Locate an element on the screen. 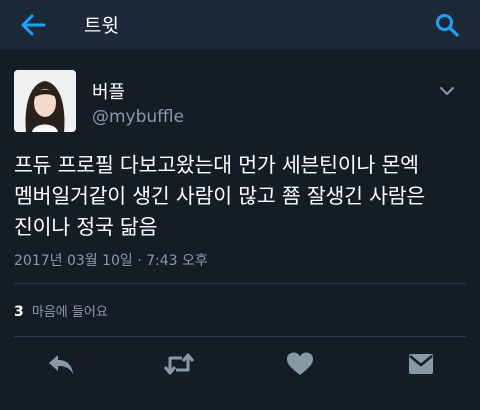 The height and width of the screenshot is (410, 480). reply-button is located at coordinates (61, 365).